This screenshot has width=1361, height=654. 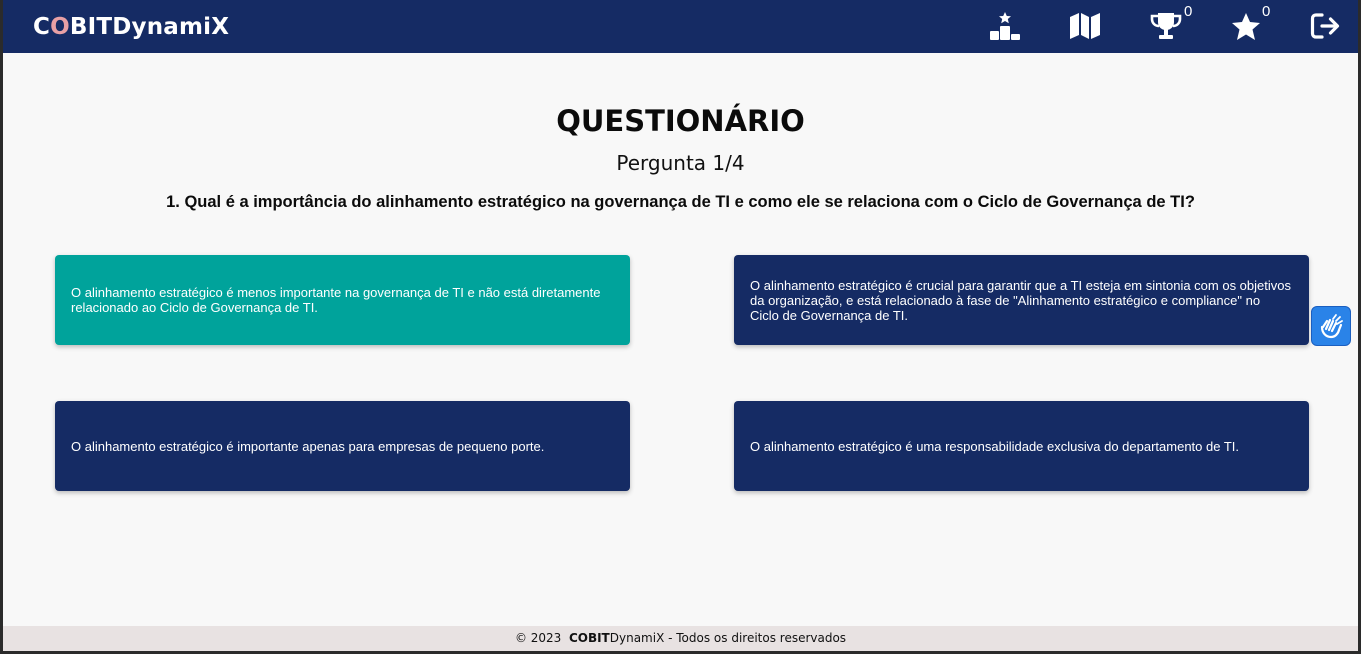 What do you see at coordinates (1250, 23) in the screenshot?
I see `star-icon: 0` at bounding box center [1250, 23].